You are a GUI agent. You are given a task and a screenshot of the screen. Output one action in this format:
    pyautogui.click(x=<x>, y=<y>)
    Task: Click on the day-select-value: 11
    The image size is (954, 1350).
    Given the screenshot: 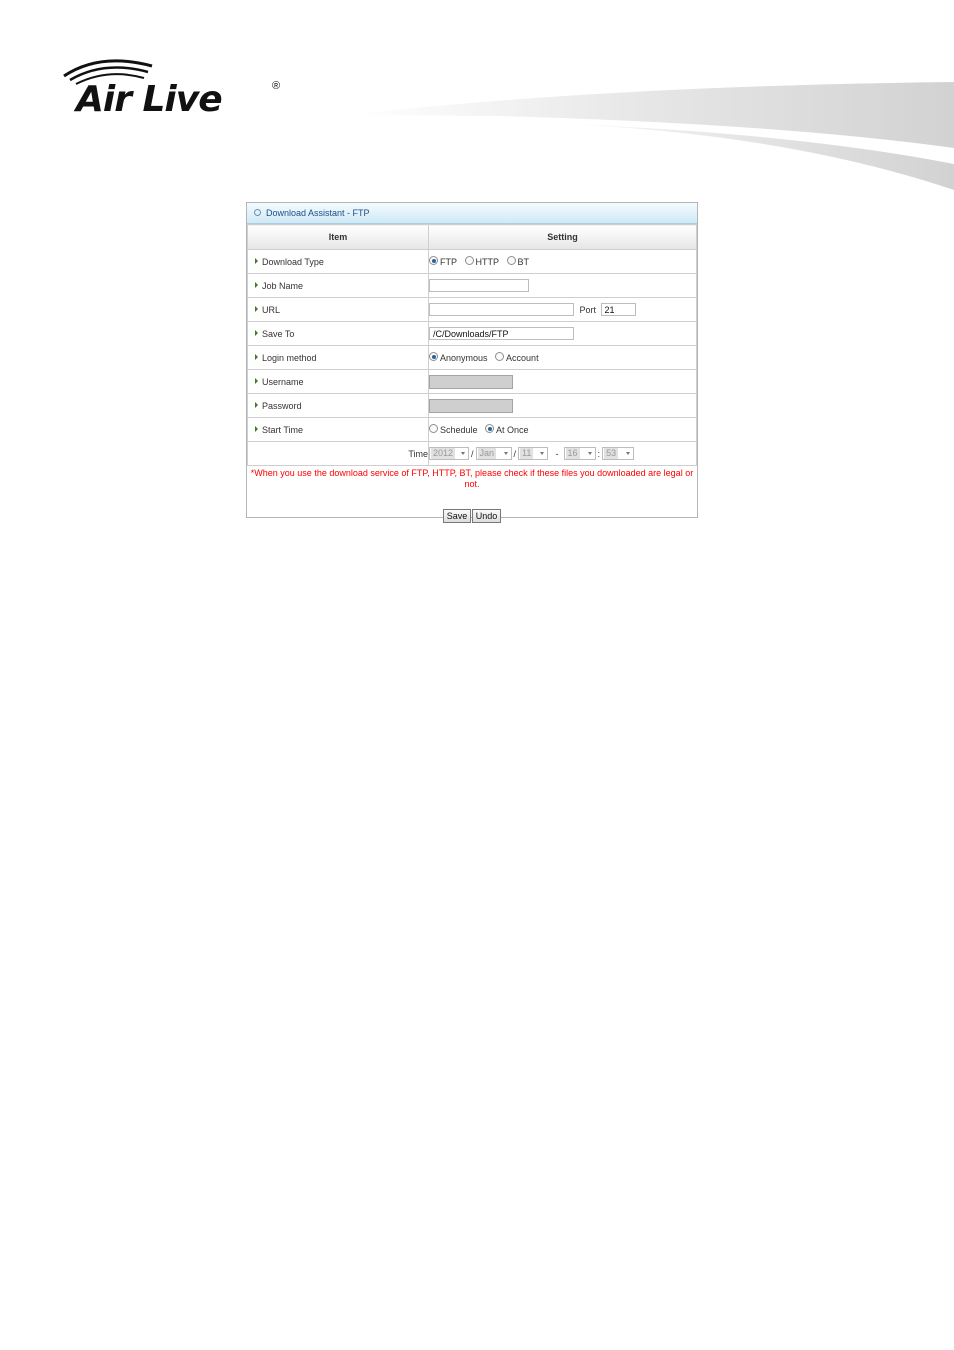 What is the action you would take?
    pyautogui.click(x=527, y=453)
    